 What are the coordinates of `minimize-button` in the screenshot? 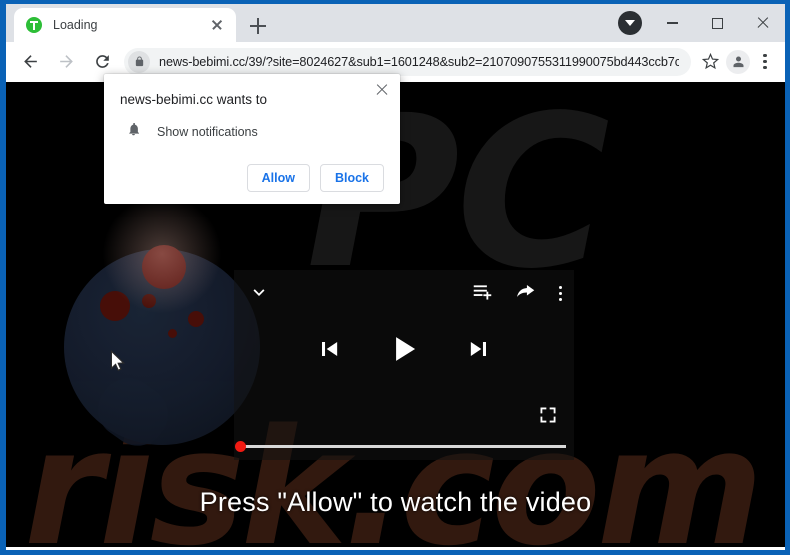 It's located at (672, 23).